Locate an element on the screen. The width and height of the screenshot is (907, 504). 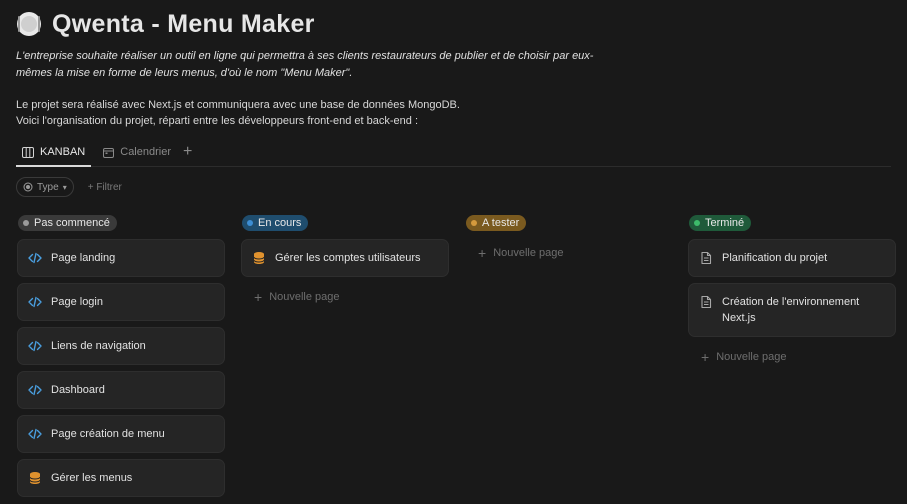
card-title: Création de l'environnement Next.js is located at coordinates (791, 310).